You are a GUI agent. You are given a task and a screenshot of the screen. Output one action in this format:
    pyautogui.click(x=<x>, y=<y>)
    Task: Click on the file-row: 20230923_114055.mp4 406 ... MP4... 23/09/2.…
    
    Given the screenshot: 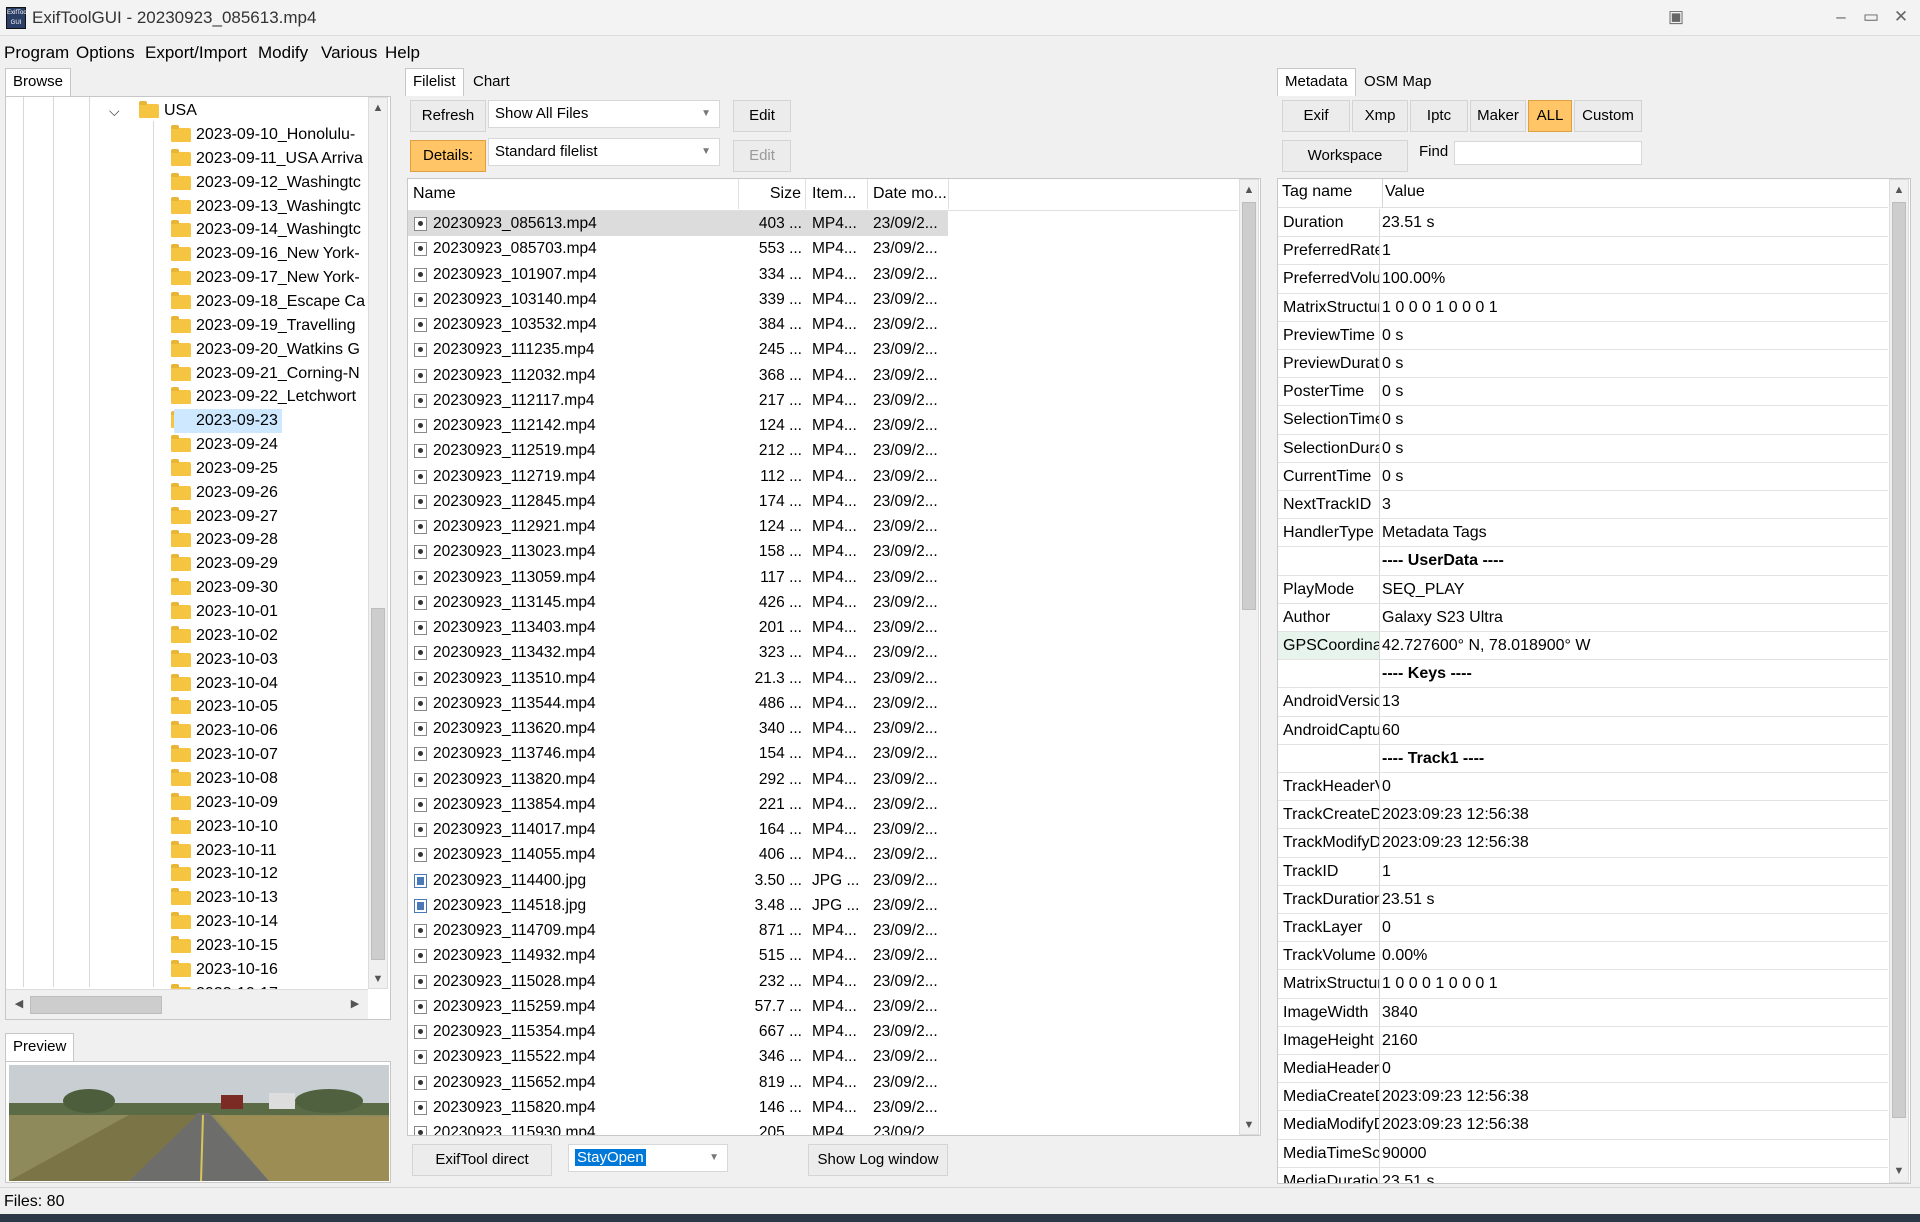 What is the action you would take?
    pyautogui.click(x=678, y=854)
    